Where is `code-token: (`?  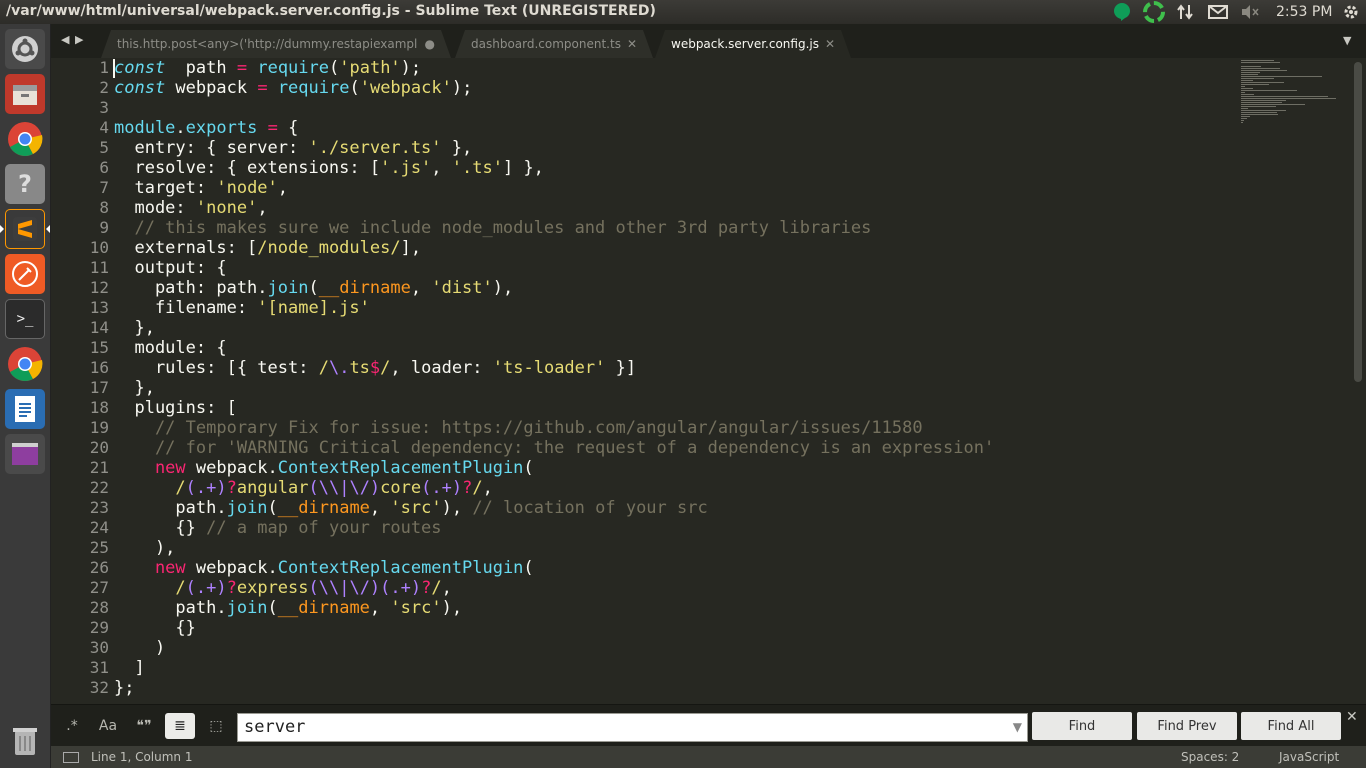
code-token: ( is located at coordinates (272, 608).